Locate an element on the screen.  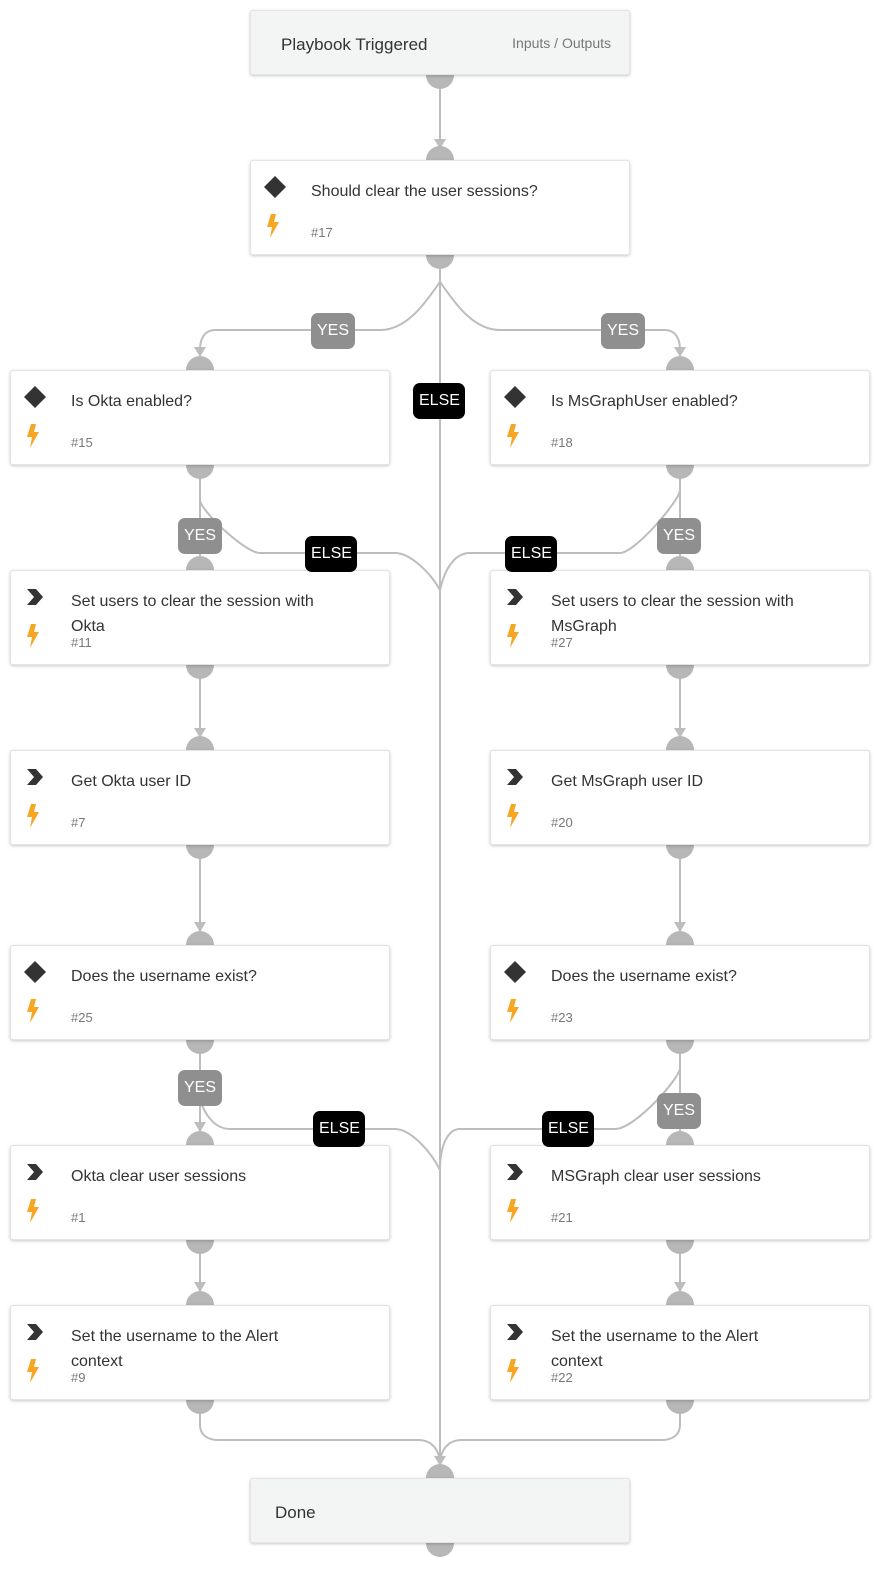
node-title: Is MsGraphUser enabled? is located at coordinates (644, 401).